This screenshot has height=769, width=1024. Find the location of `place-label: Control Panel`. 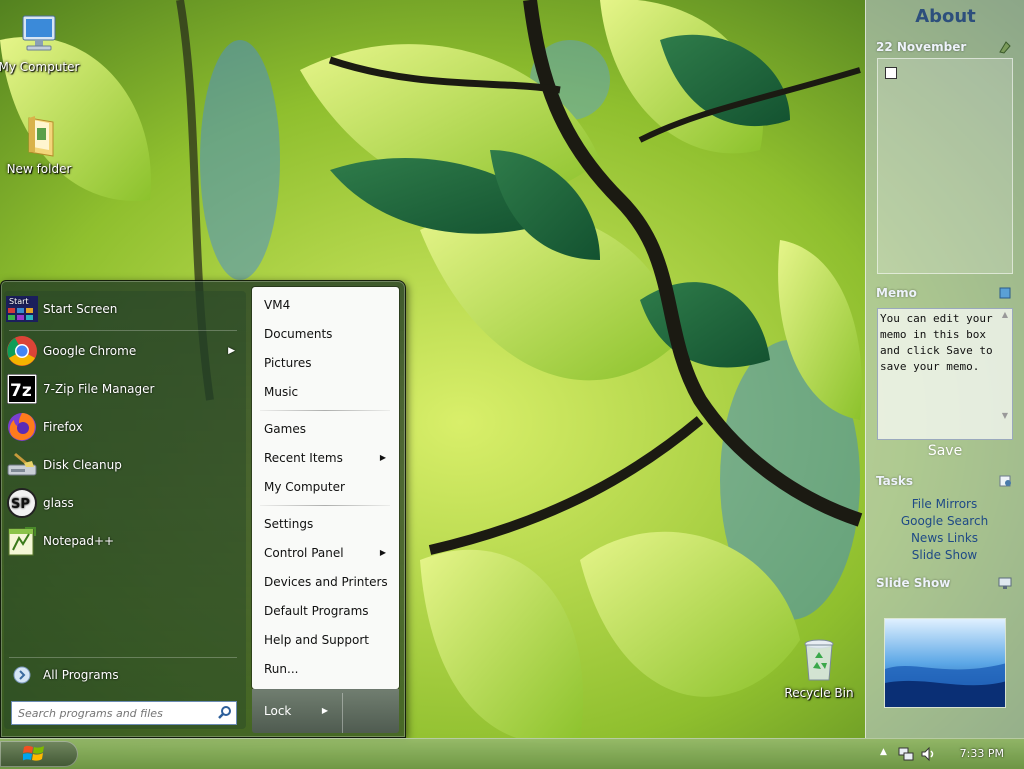

place-label: Control Panel is located at coordinates (304, 553).